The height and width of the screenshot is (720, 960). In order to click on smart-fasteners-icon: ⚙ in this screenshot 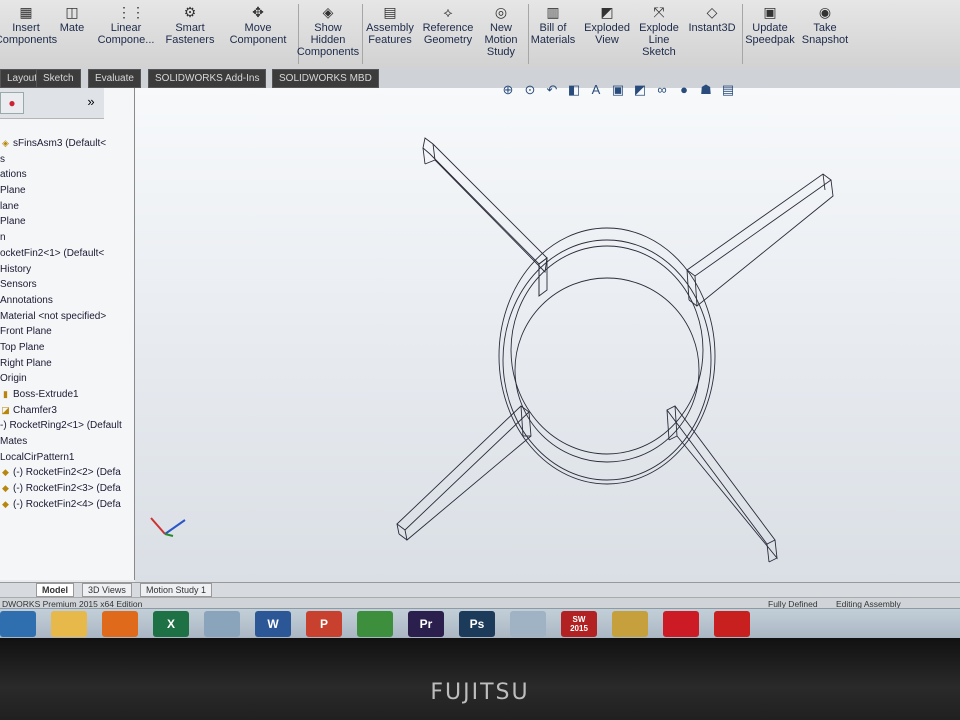, I will do `click(190, 12)`.